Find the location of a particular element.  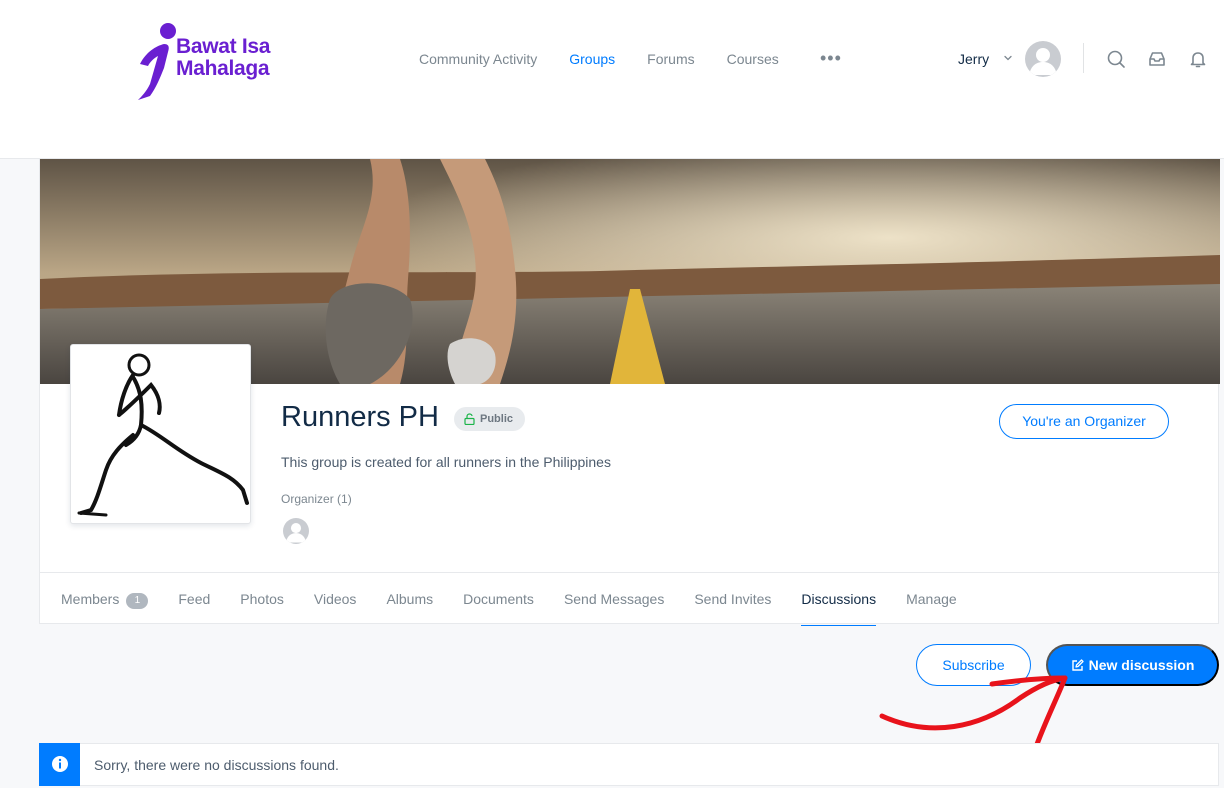

logo-text: Bawat Isa Mahalaga is located at coordinates (223, 58).